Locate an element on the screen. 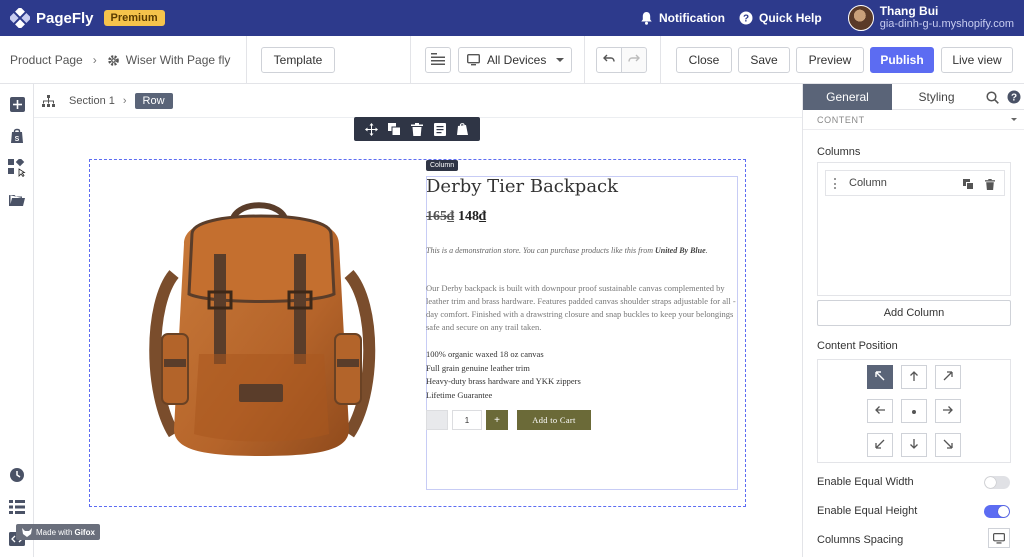  breadcrumb: Product Page › Wiser With Page fly is located at coordinates (120, 60).